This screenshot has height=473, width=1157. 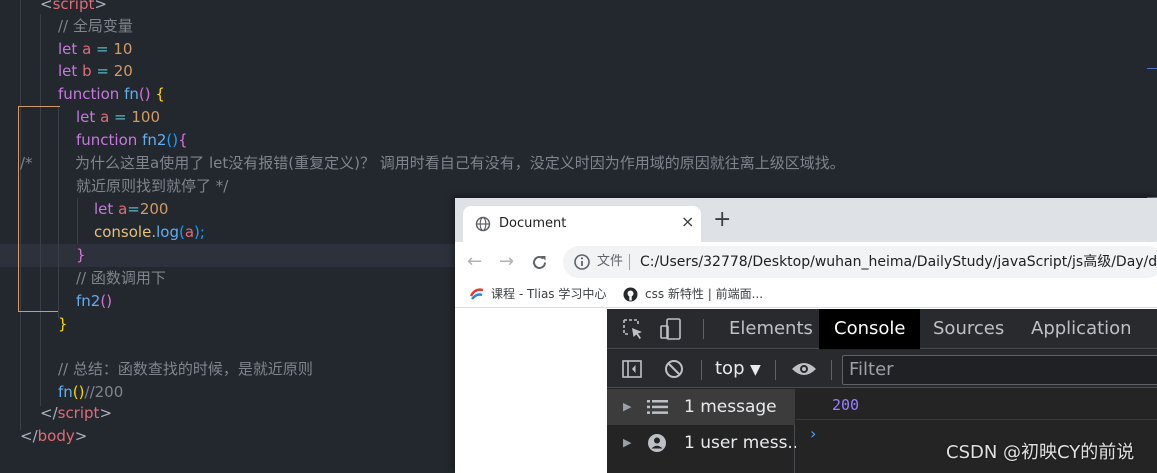 What do you see at coordinates (846, 405) in the screenshot?
I see `console-log-value: 200` at bounding box center [846, 405].